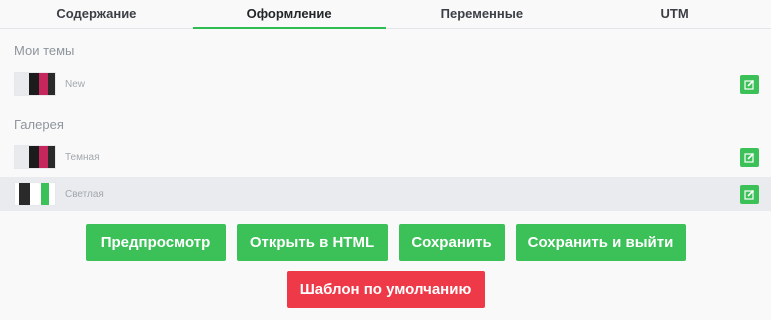 Image resolution: width=771 pixels, height=320 pixels. I want to click on theme-name: Светлая, so click(84, 194).